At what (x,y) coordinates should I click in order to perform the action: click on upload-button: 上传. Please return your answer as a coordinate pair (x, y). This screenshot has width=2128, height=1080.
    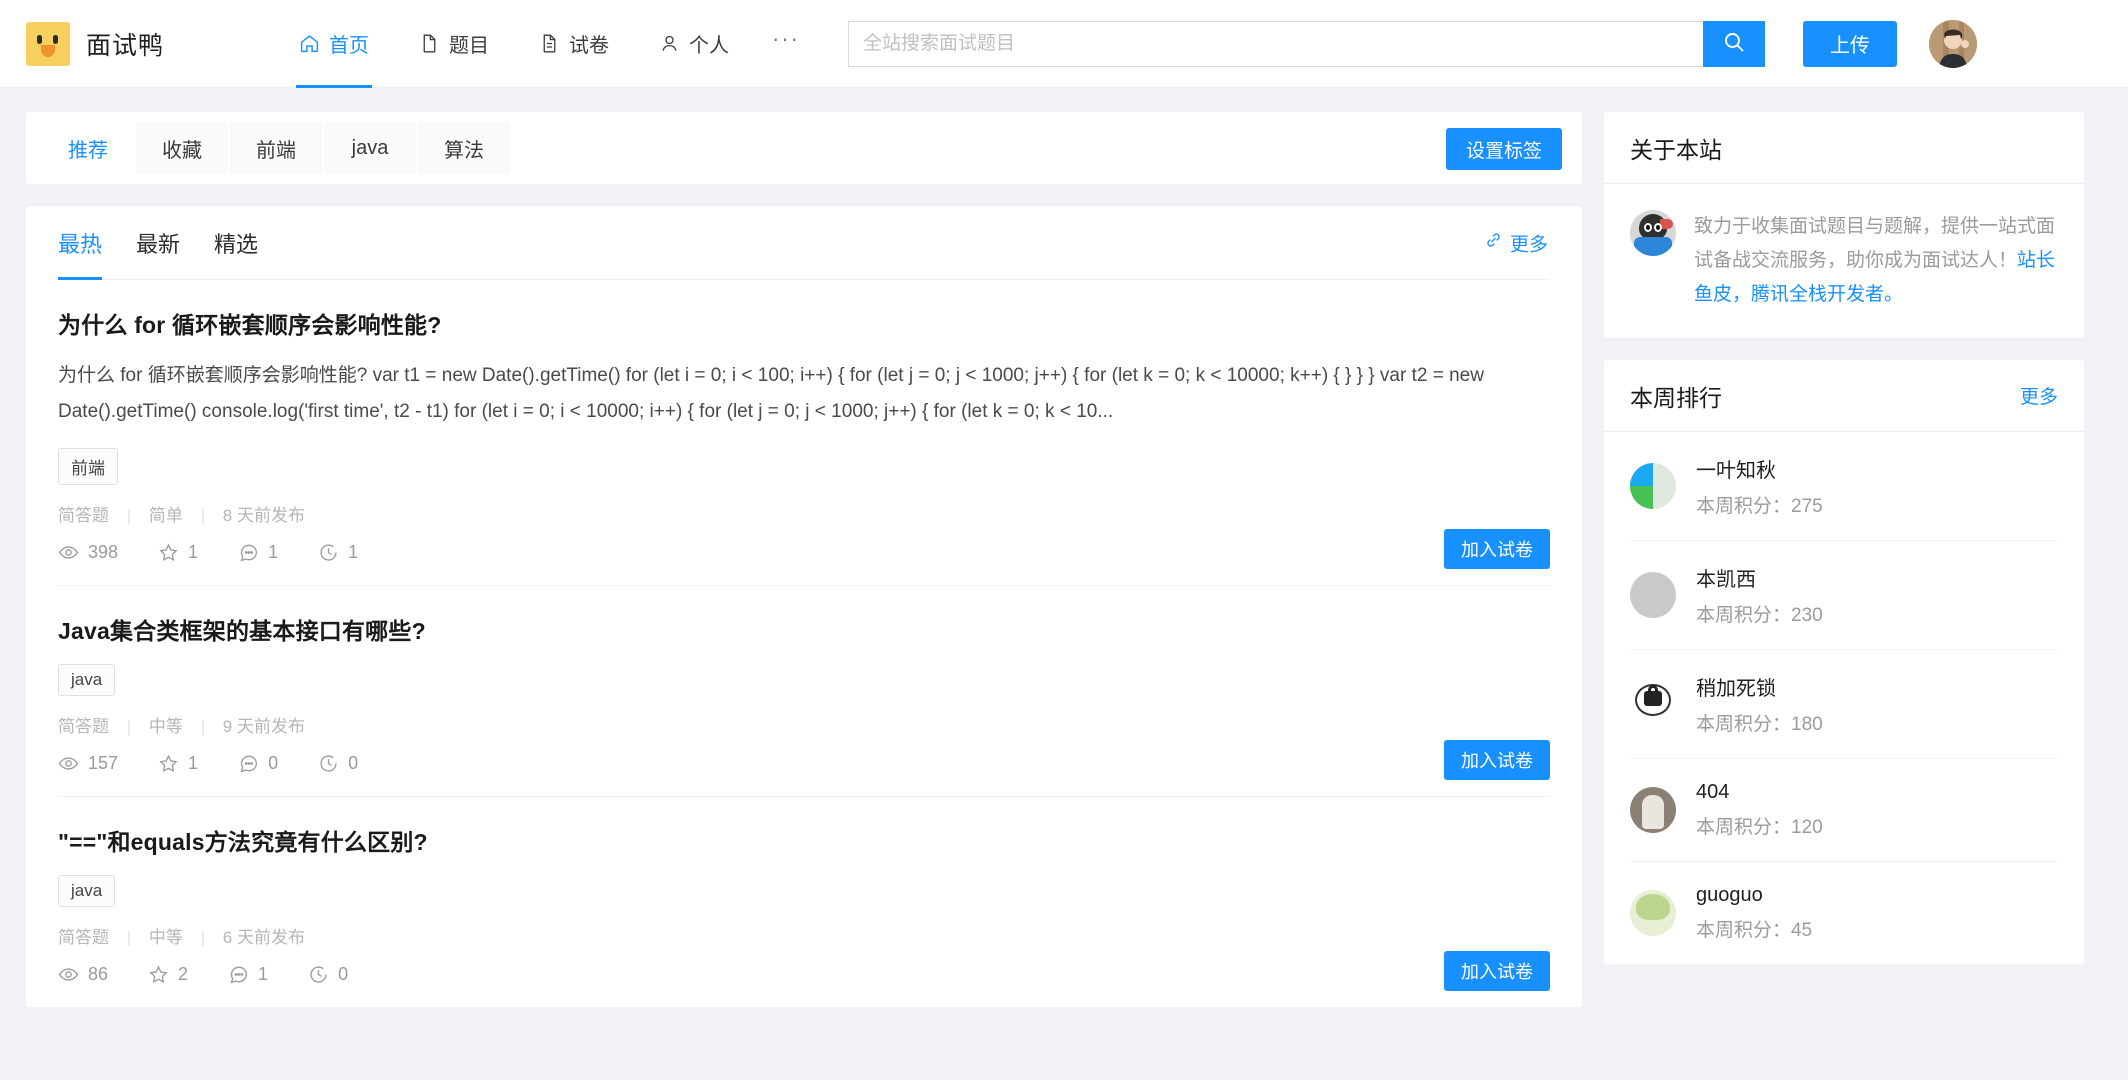
    Looking at the image, I should click on (1850, 43).